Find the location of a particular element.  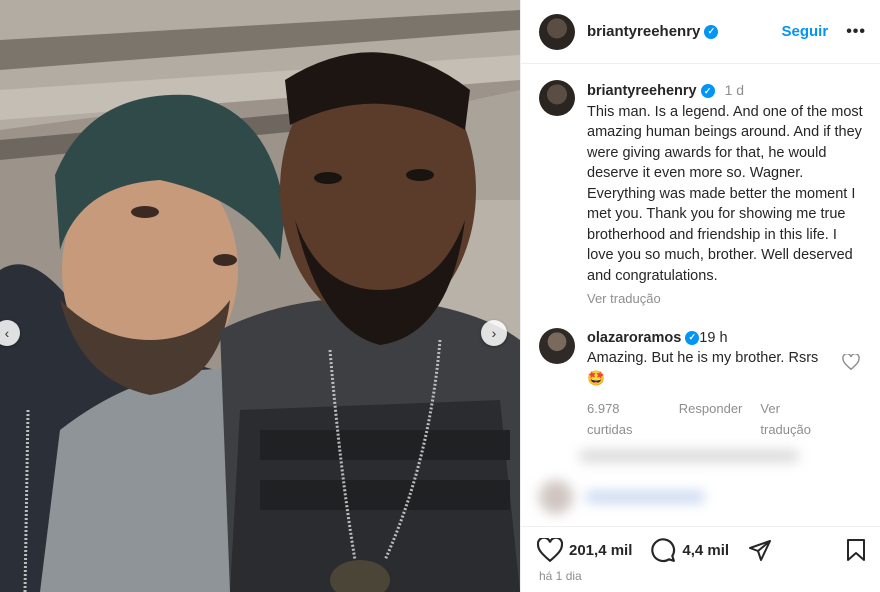

commenter-avatar is located at coordinates (557, 345).